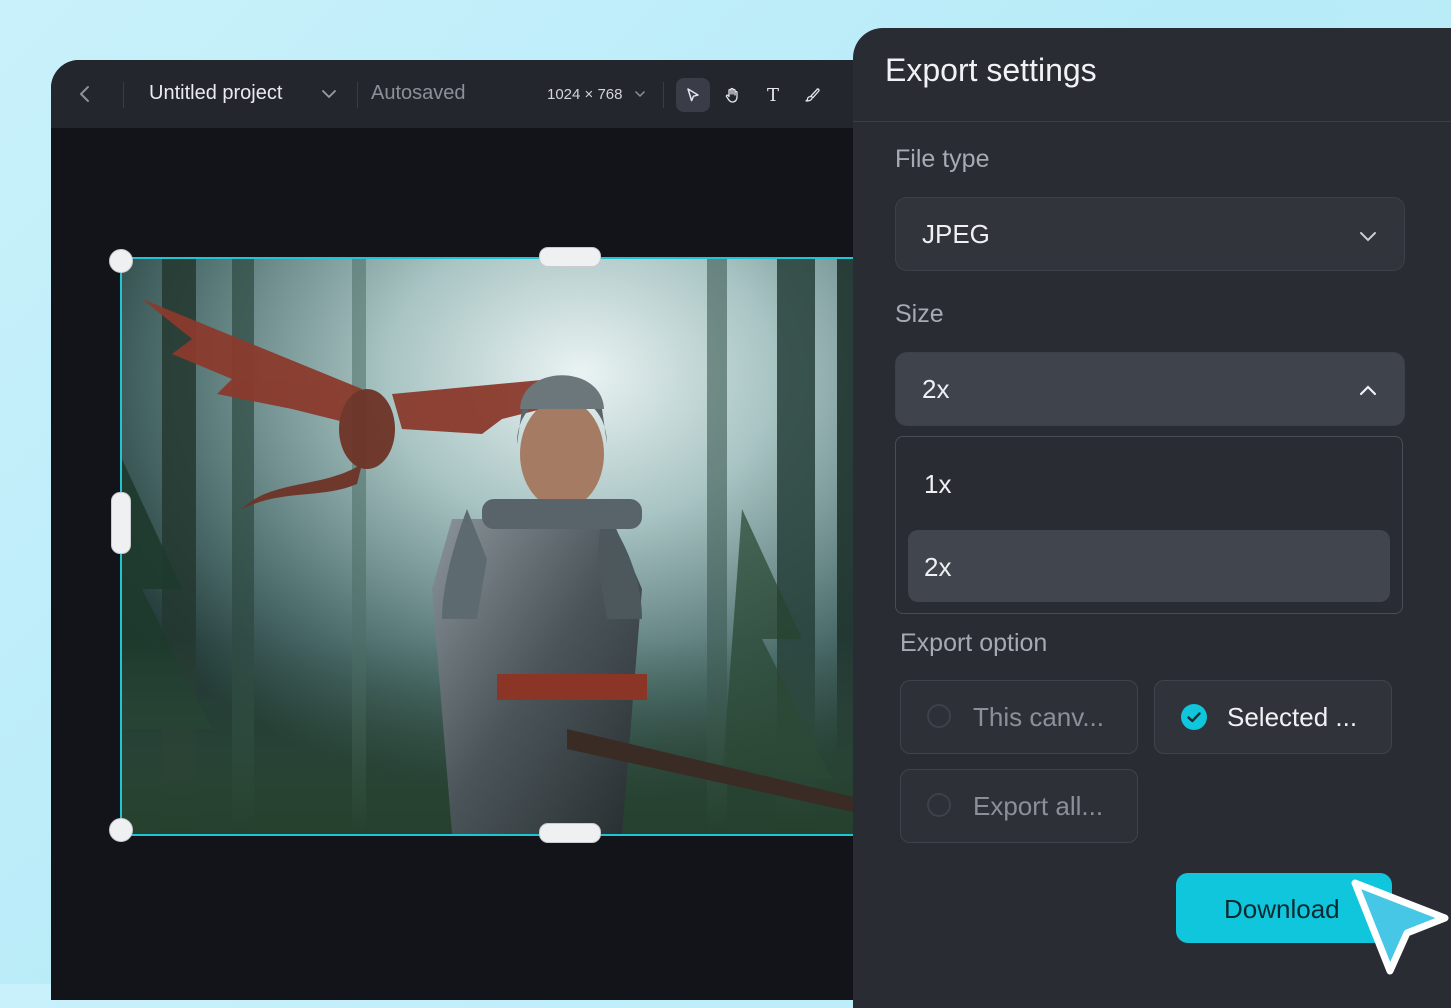 Image resolution: width=1451 pixels, height=1008 pixels. What do you see at coordinates (570, 833) in the screenshot?
I see `resize-handle-bottom` at bounding box center [570, 833].